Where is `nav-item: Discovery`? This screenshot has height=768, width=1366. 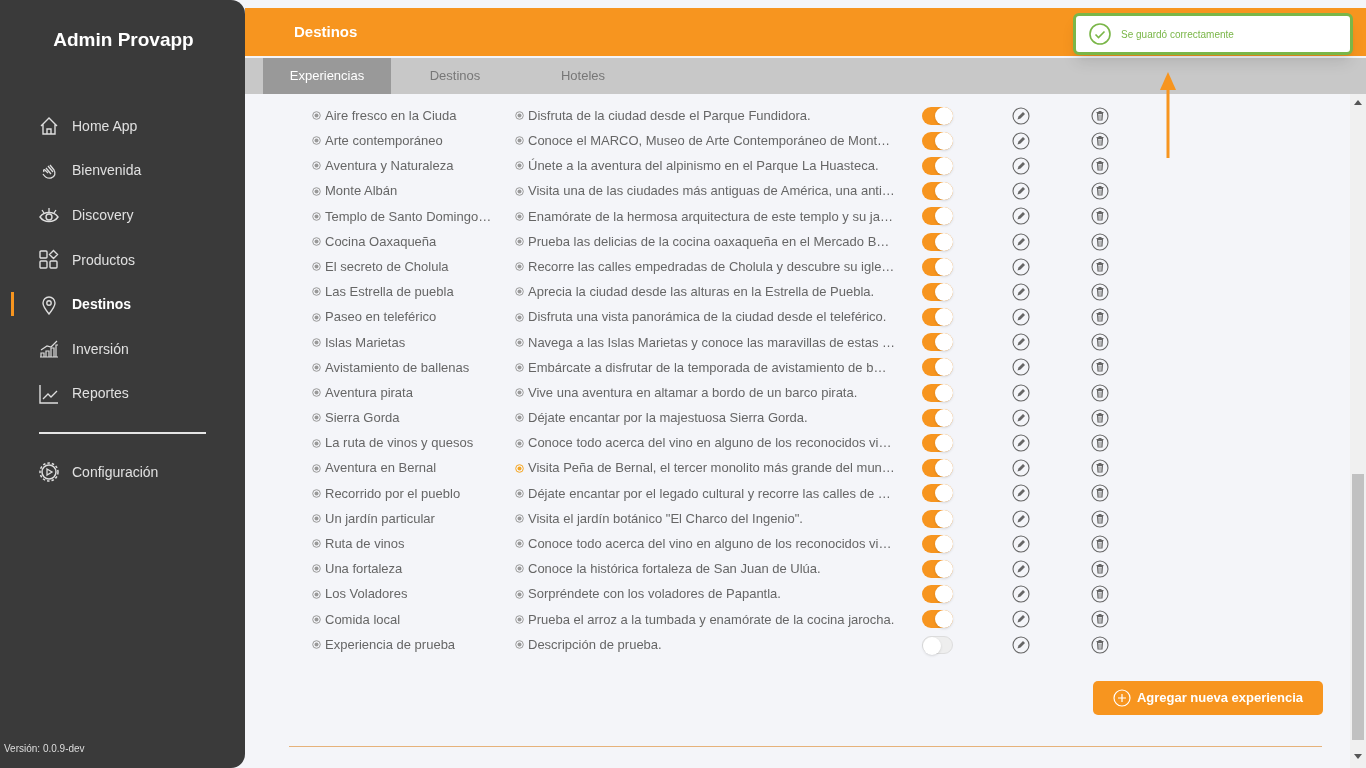 nav-item: Discovery is located at coordinates (122, 215).